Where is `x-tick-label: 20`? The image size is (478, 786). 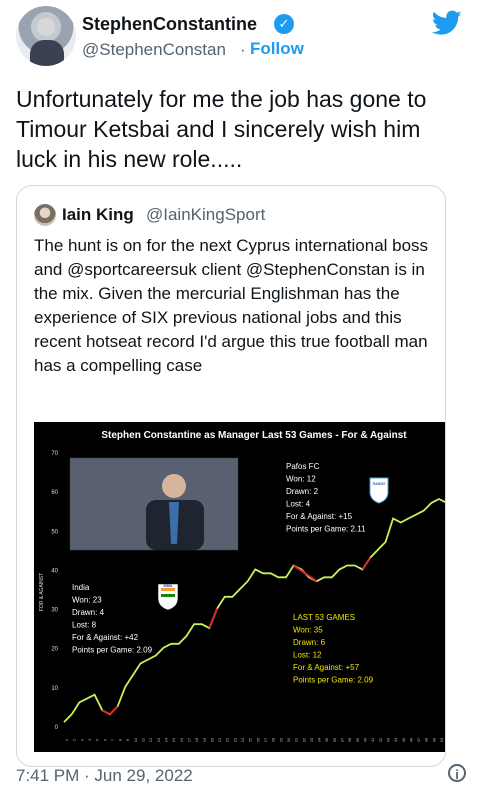
x-tick-label: 20 is located at coordinates (211, 739).